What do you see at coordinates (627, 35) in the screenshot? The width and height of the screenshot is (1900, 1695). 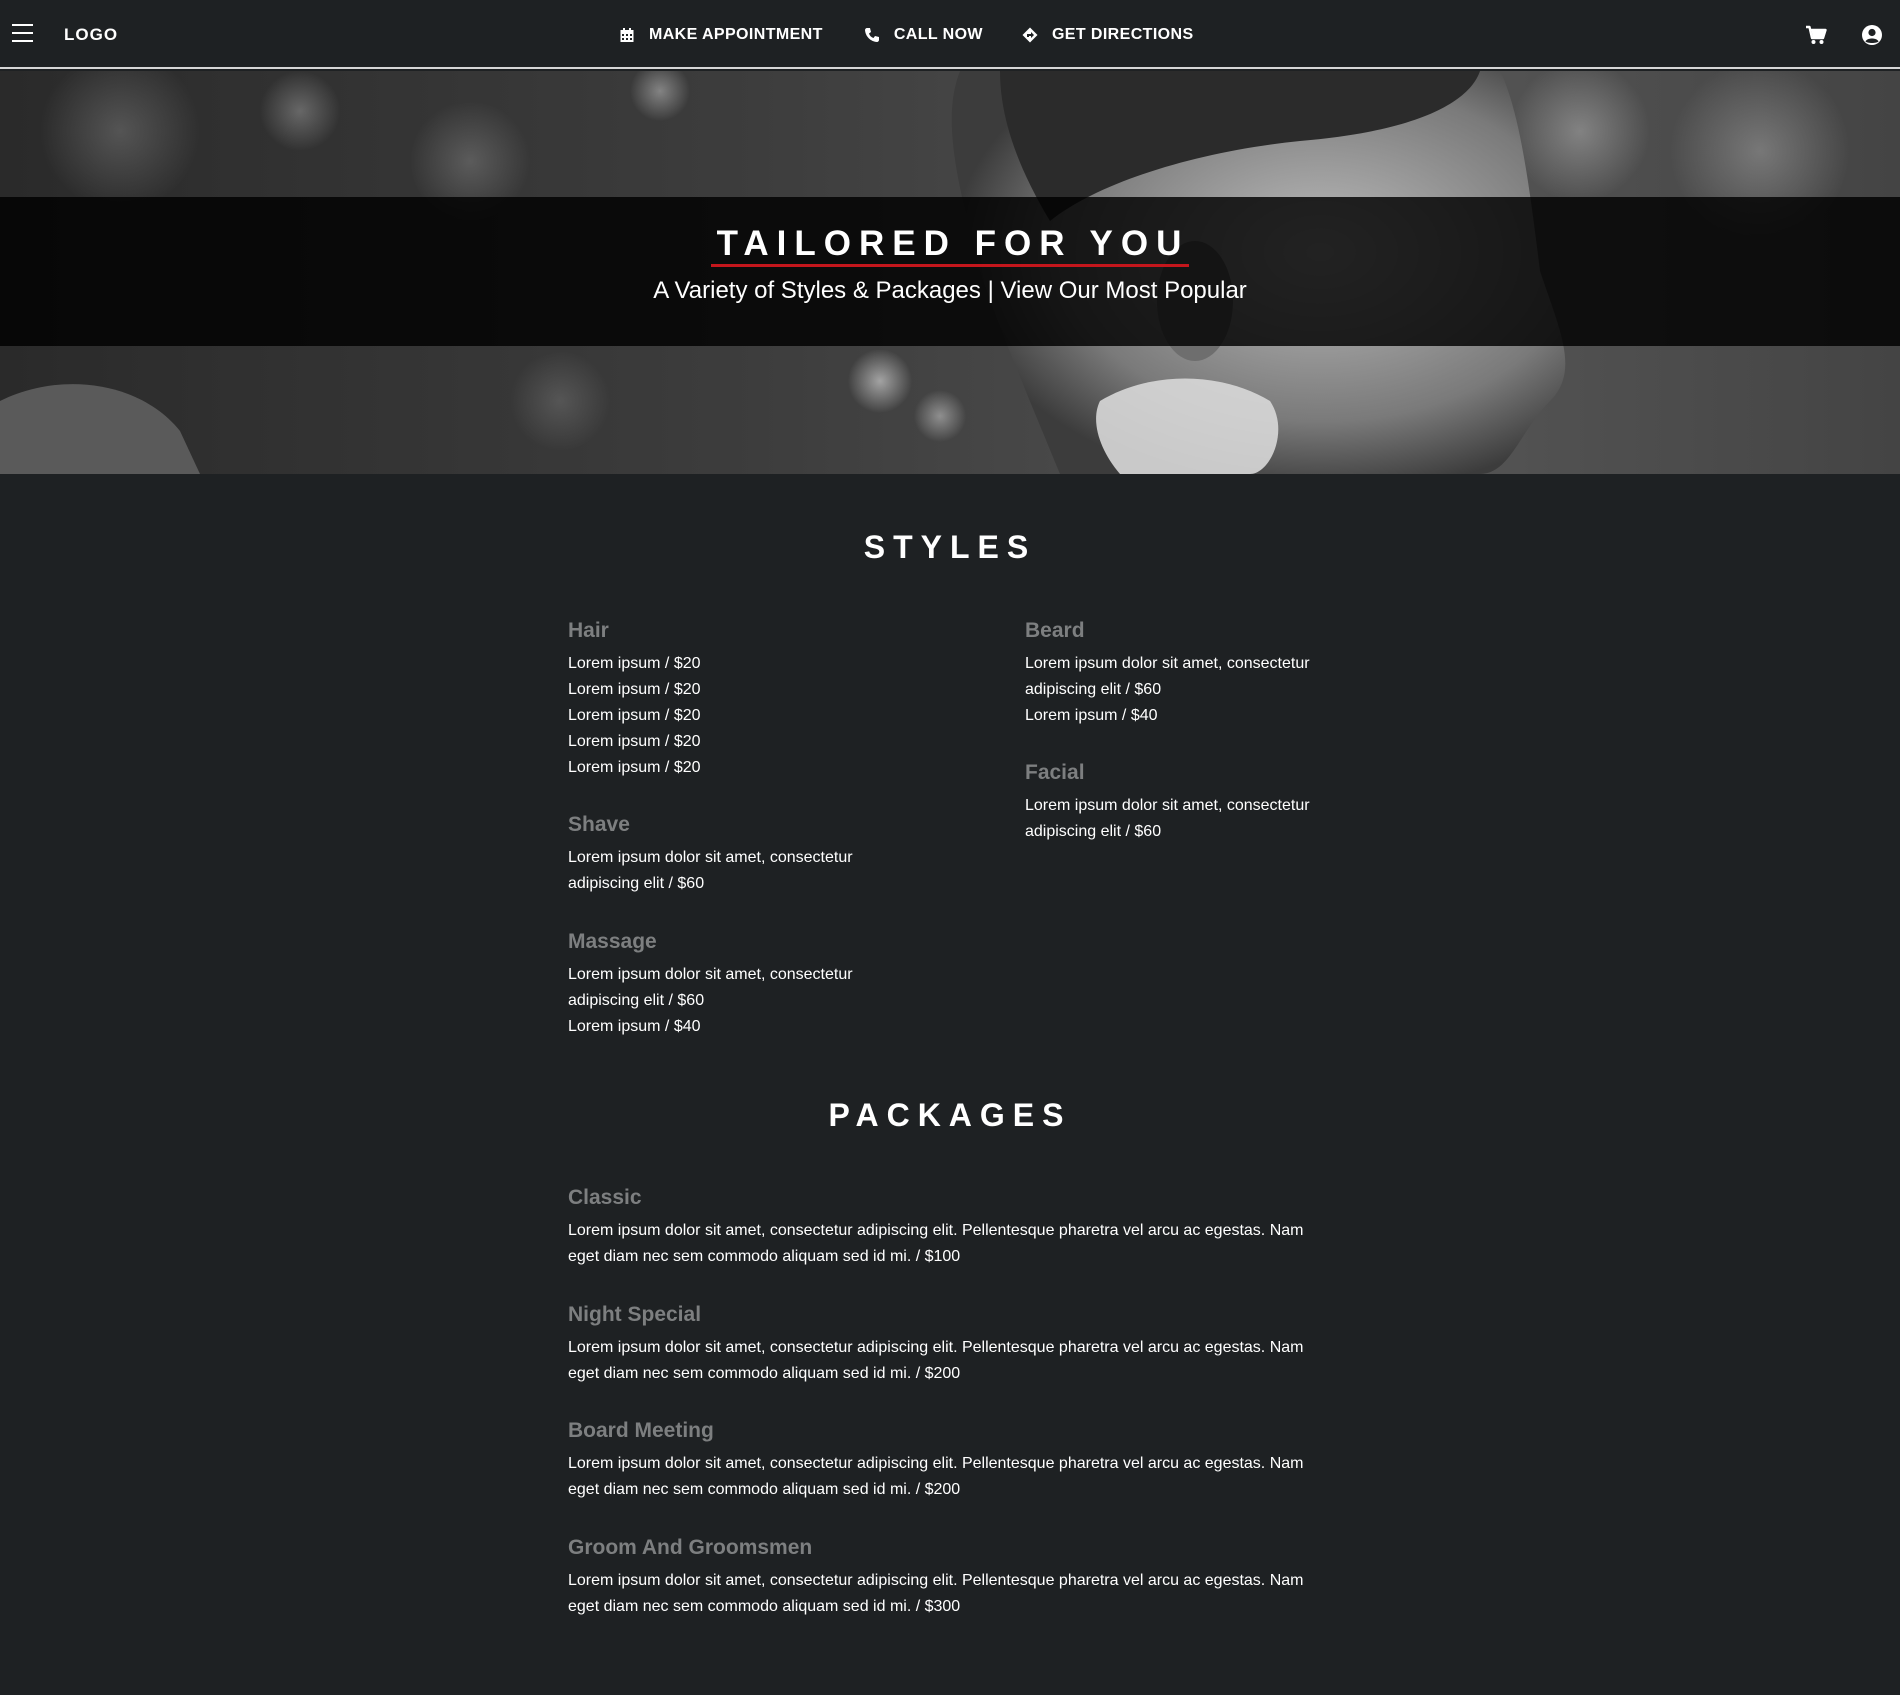 I see `calendar-icon` at bounding box center [627, 35].